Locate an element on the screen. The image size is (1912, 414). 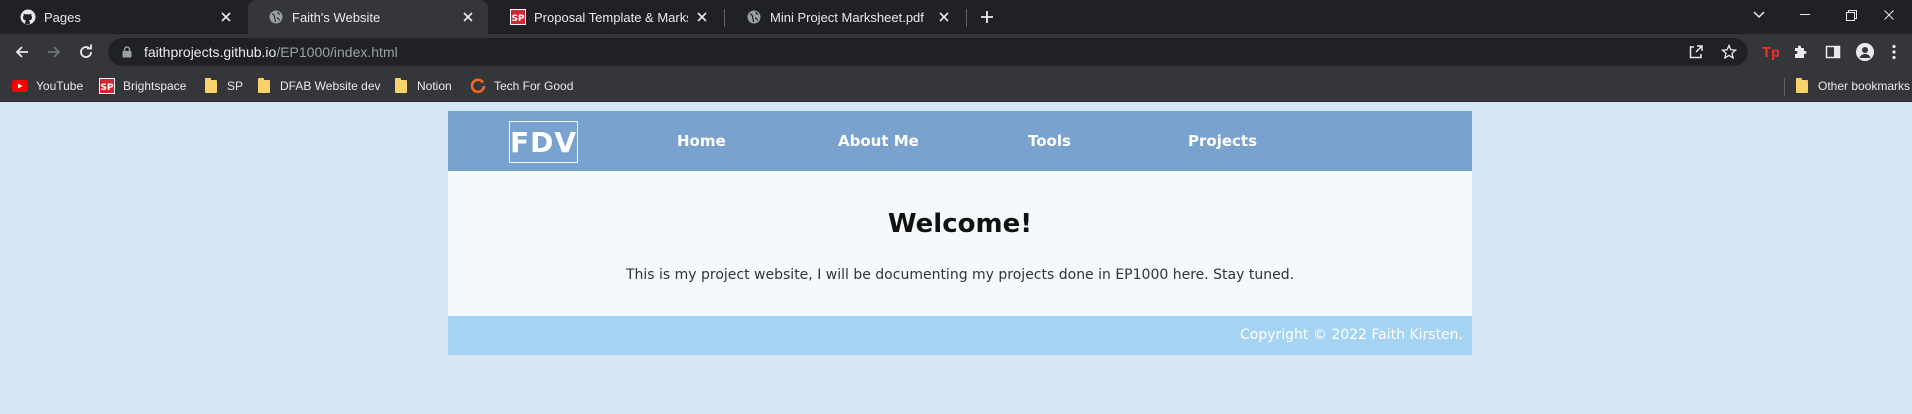
forward-button is located at coordinates (54, 52).